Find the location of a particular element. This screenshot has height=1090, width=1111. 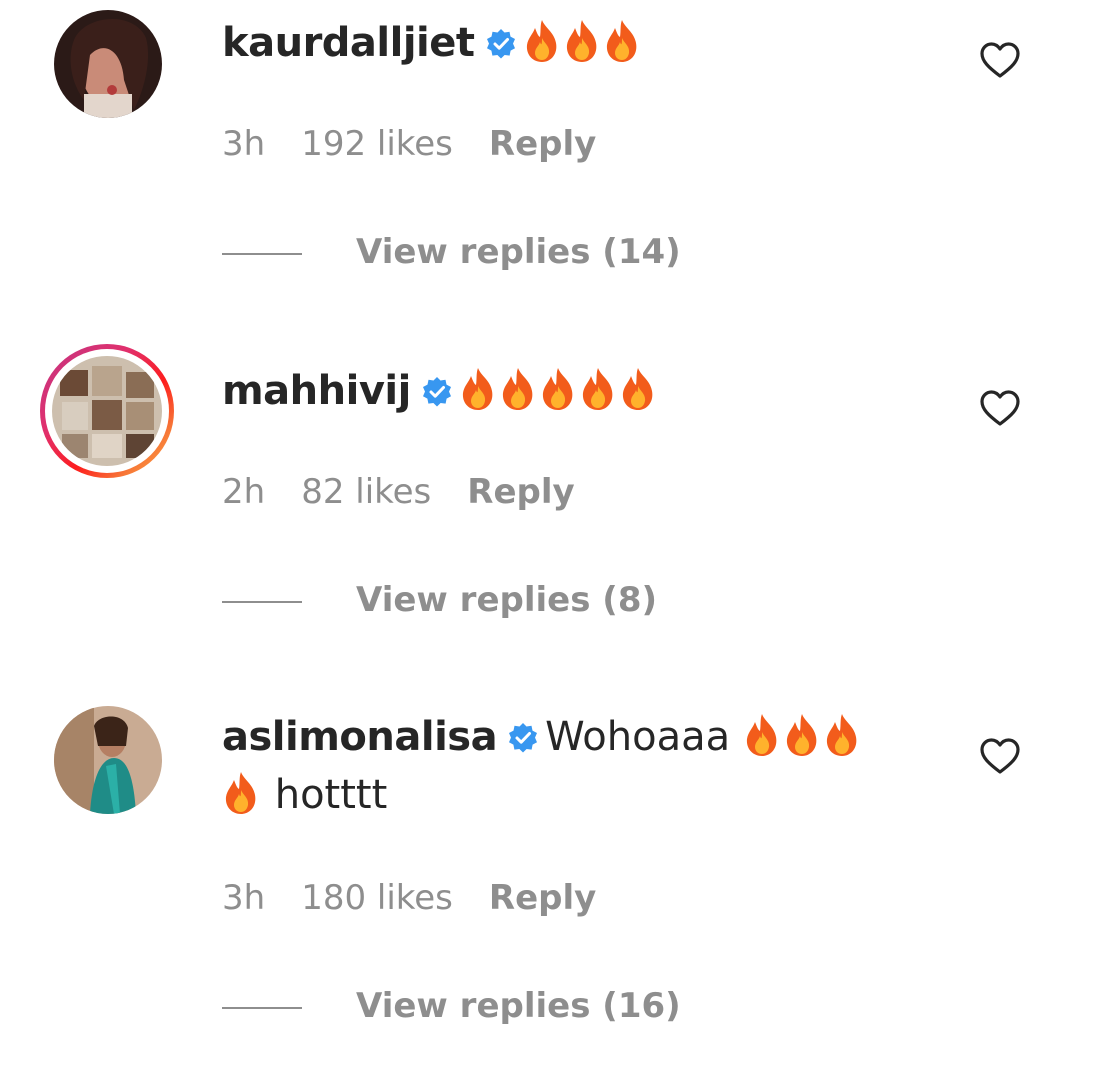

view-replies-button: View replies (14) is located at coordinates (451, 252).